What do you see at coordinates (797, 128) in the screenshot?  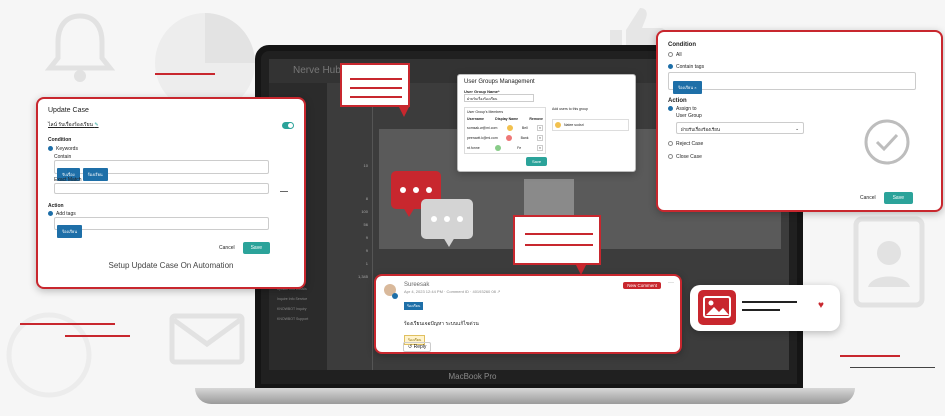 I see `chevron-down-icon: ⌄` at bounding box center [797, 128].